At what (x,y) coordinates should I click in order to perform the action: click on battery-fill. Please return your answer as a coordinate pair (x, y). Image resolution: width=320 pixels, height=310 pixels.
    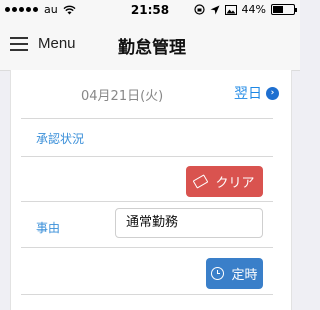
    Looking at the image, I should click on (278, 9).